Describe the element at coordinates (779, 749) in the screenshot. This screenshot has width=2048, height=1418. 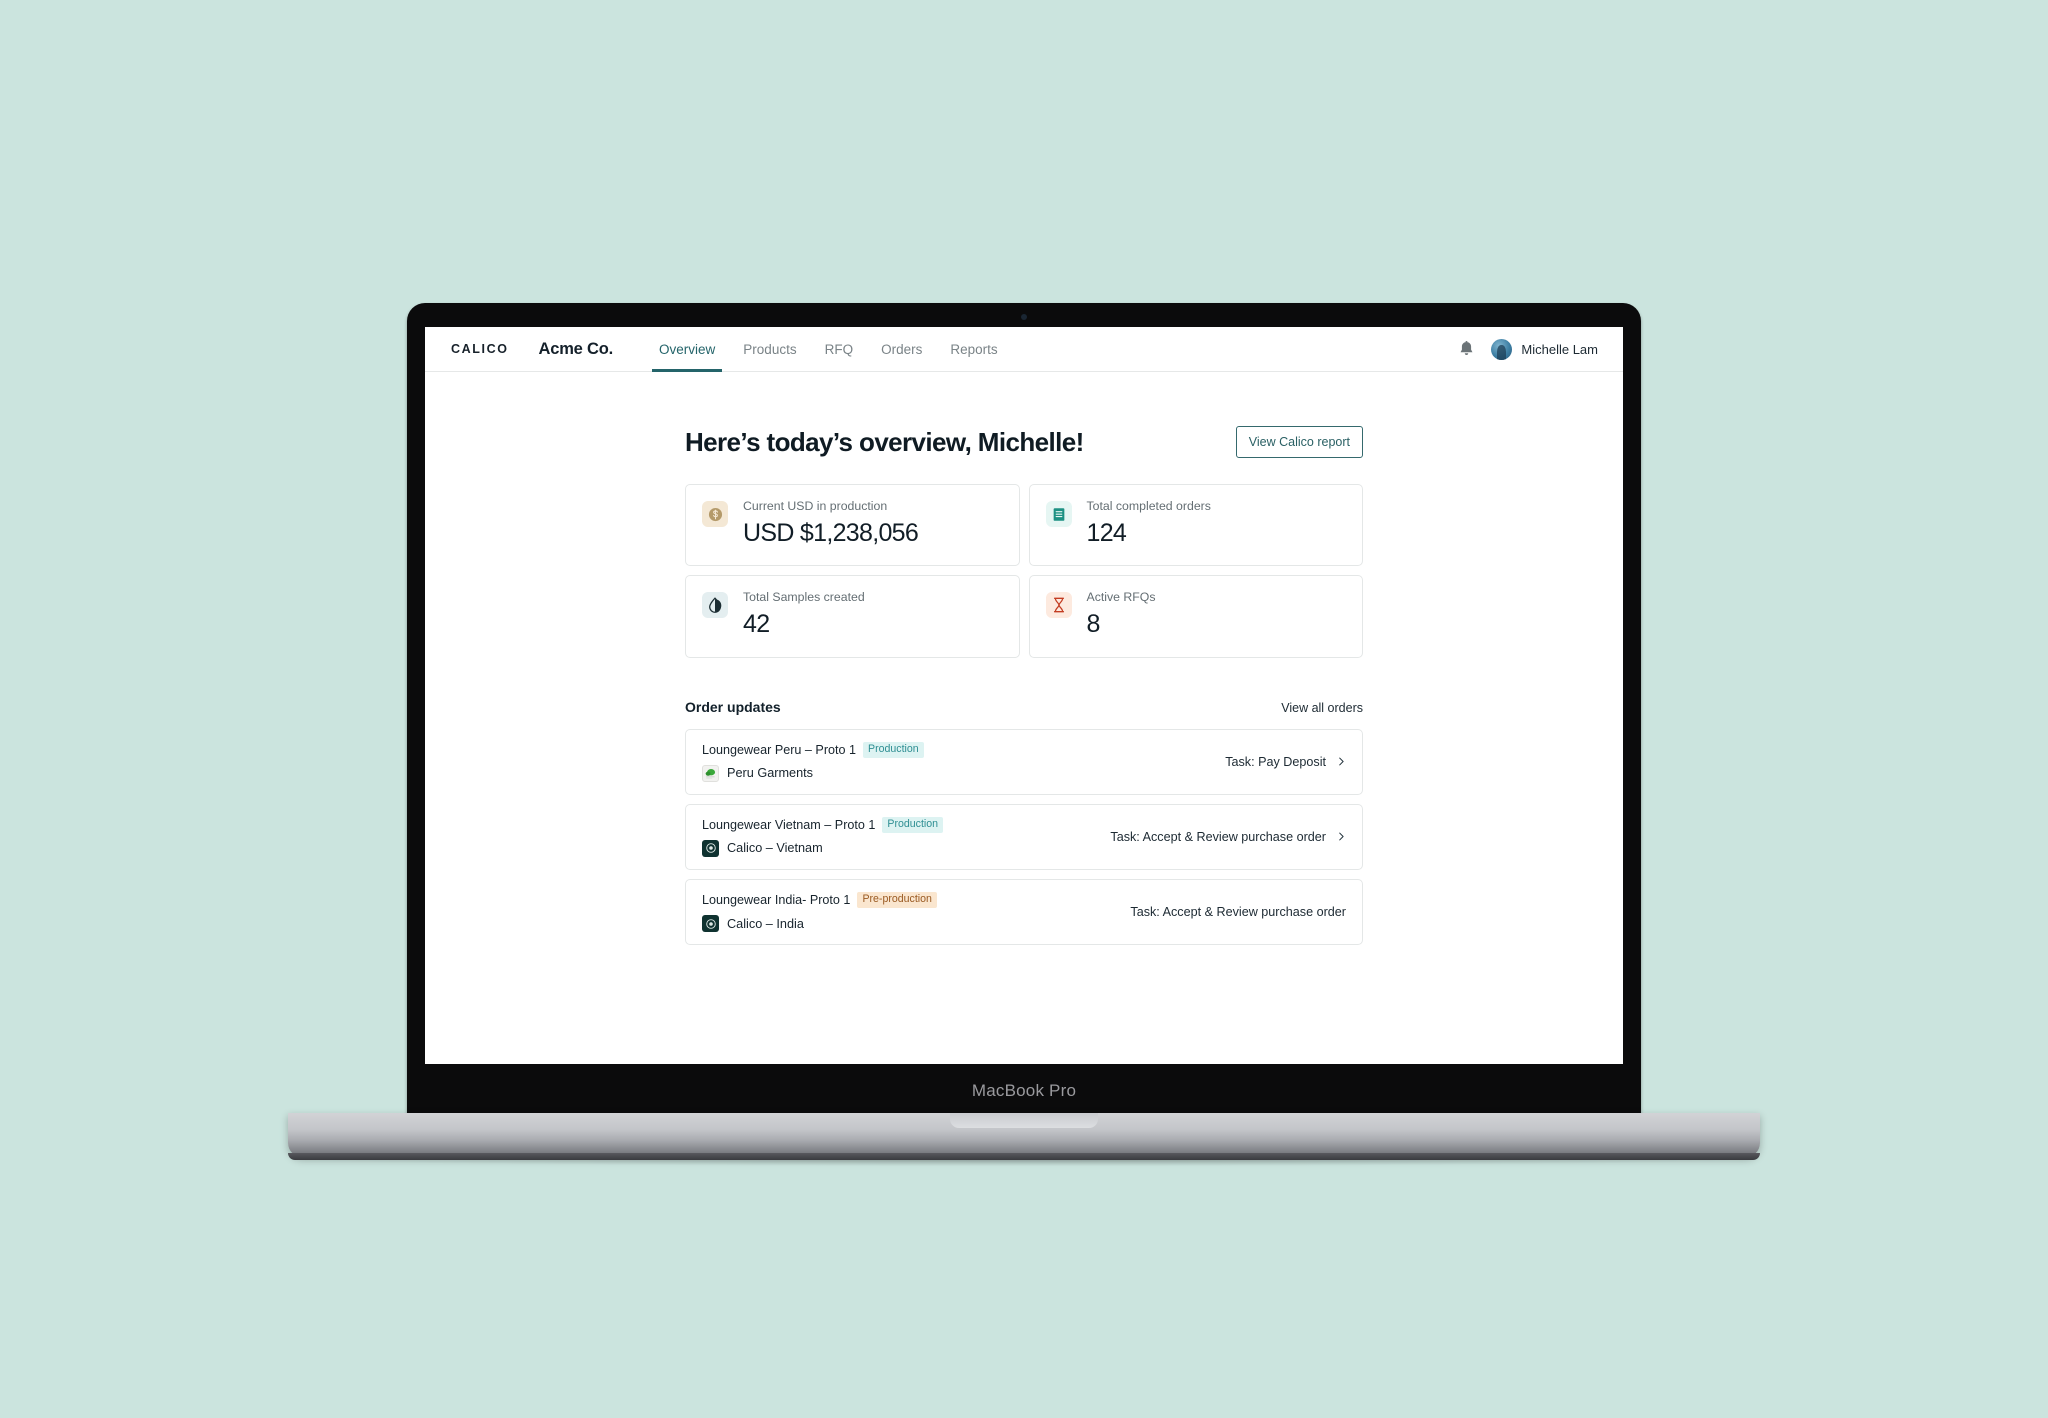
I see `order-name: Loungewear Peru – Proto 1` at that location.